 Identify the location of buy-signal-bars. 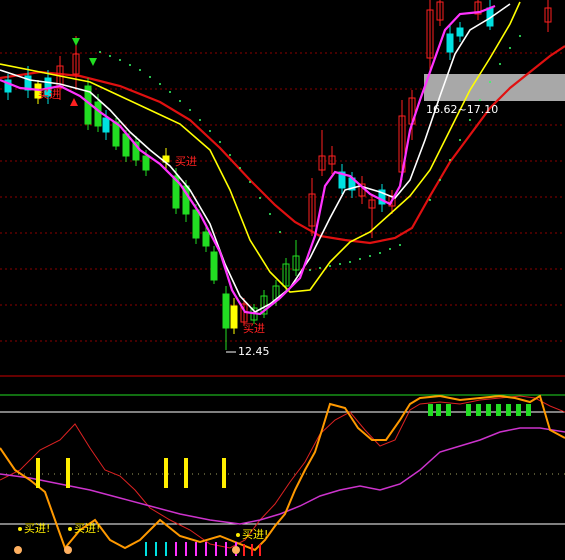
(131, 473).